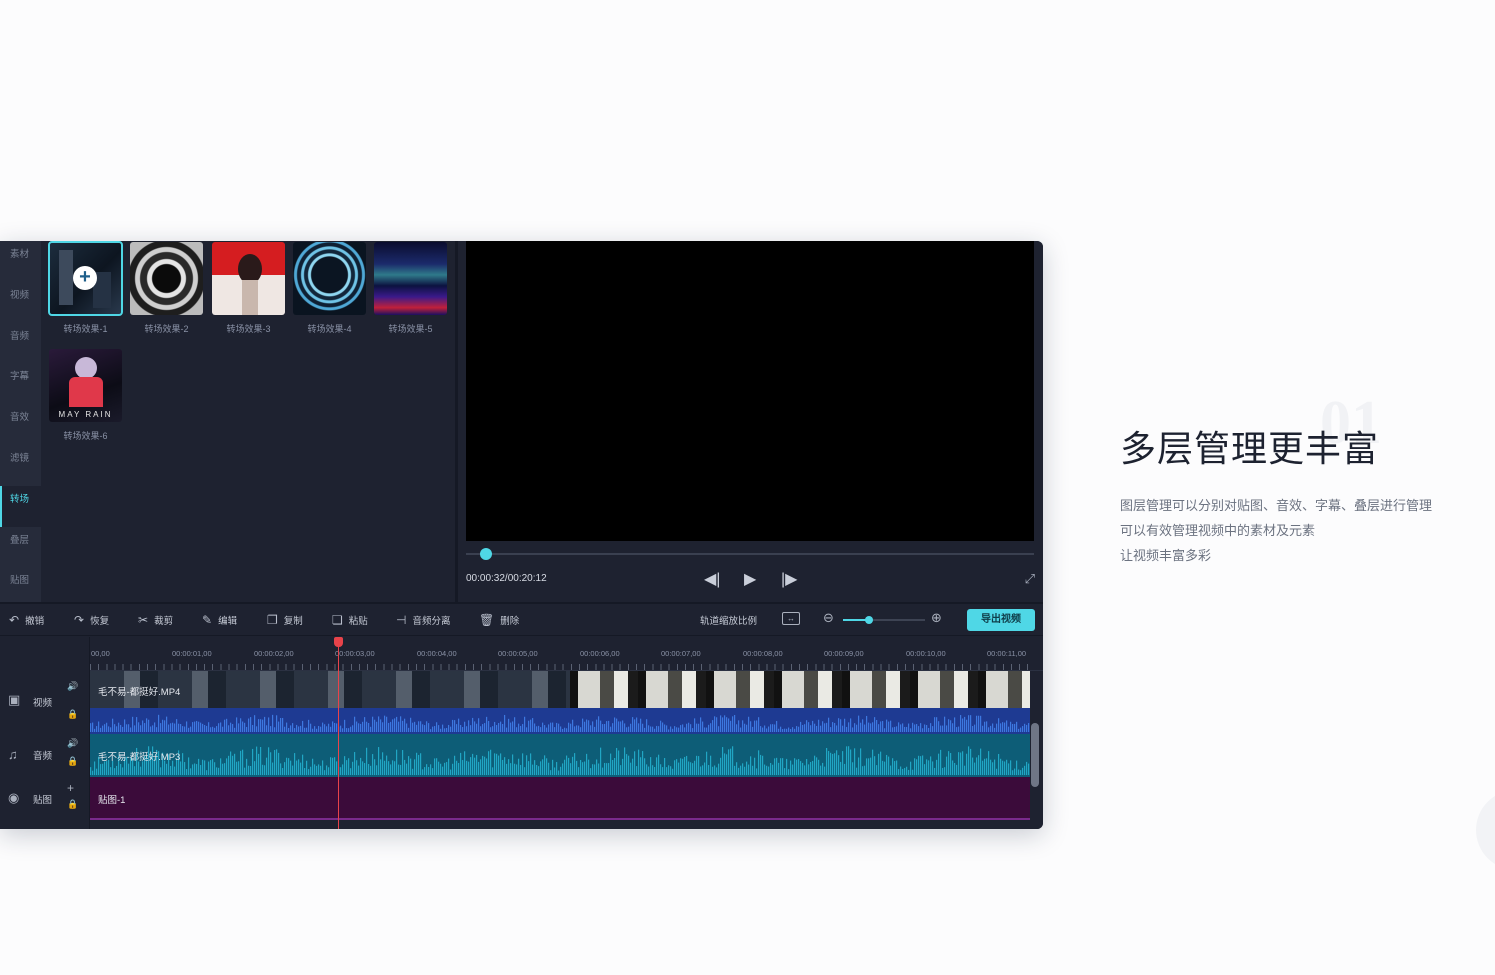 This screenshot has height=975, width=1495. What do you see at coordinates (155, 620) in the screenshot?
I see `cut-button: ✂ 裁剪` at bounding box center [155, 620].